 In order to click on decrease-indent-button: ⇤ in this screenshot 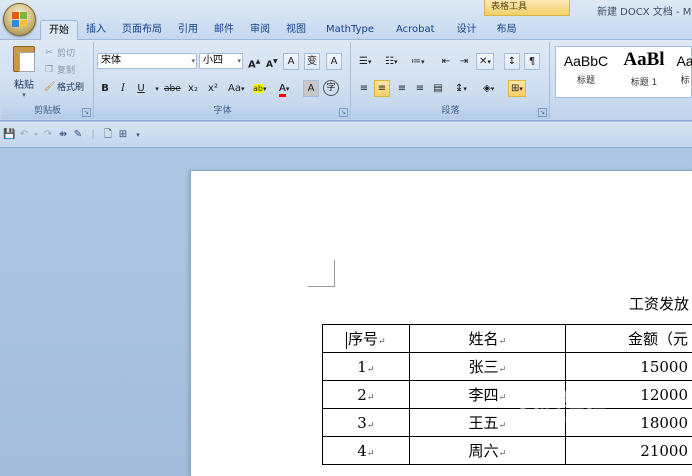, I will do `click(446, 61)`.